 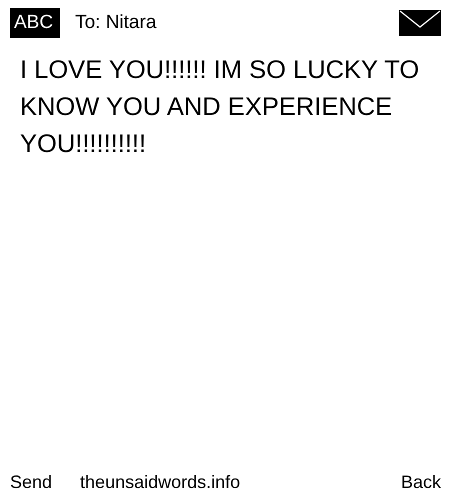 I want to click on recipient-label: To: Nitara, so click(x=116, y=23).